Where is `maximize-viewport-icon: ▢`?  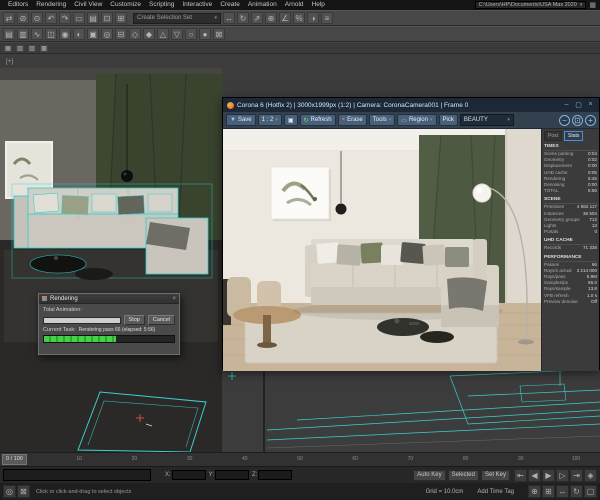
maximize-viewport-icon: ▢ is located at coordinates (590, 491).